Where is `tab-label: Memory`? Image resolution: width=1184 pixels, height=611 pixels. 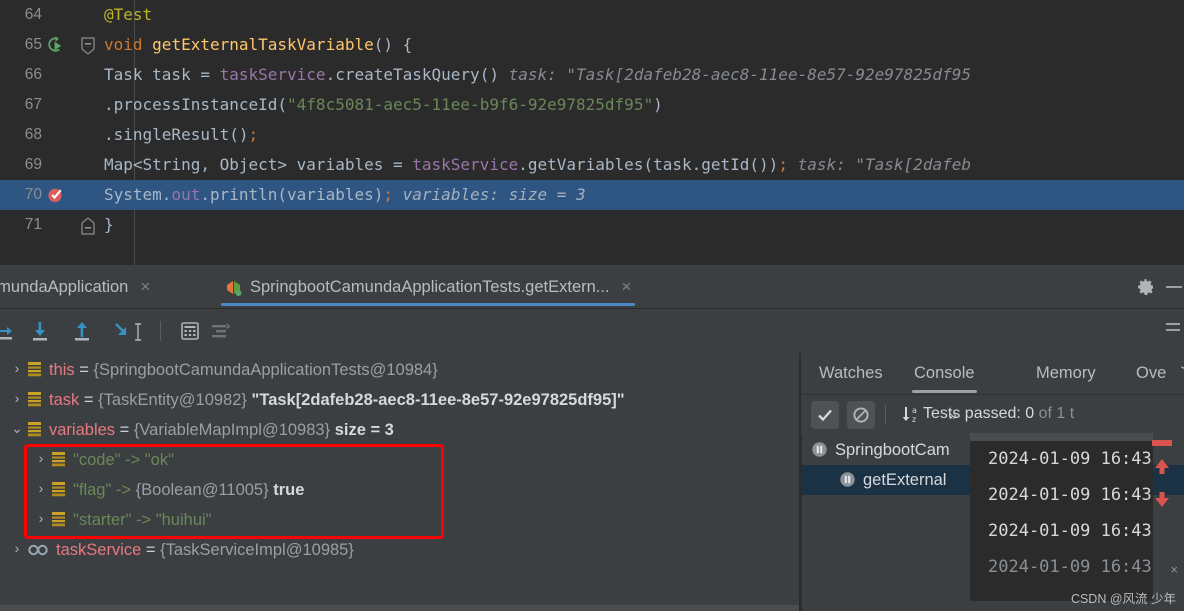
tab-label: Memory is located at coordinates (1066, 373).